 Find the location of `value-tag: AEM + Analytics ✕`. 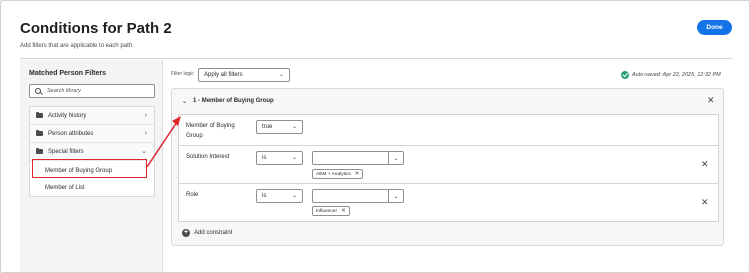

value-tag: AEM + Analytics ✕ is located at coordinates (338, 174).